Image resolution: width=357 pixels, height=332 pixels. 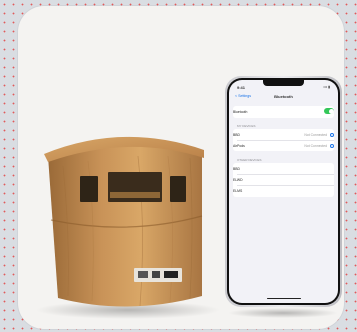 What do you see at coordinates (326, 87) in the screenshot?
I see `status-indicators: ••• ▮` at bounding box center [326, 87].